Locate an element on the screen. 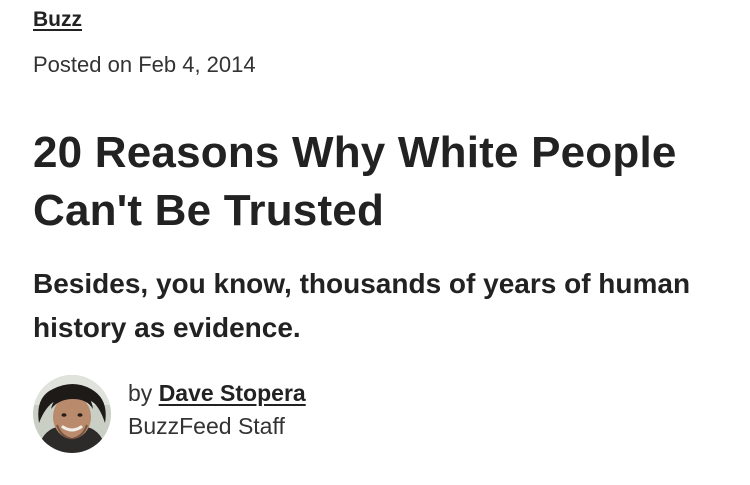 This screenshot has width=750, height=485. author-role: BuzzFeed Staff is located at coordinates (206, 426).